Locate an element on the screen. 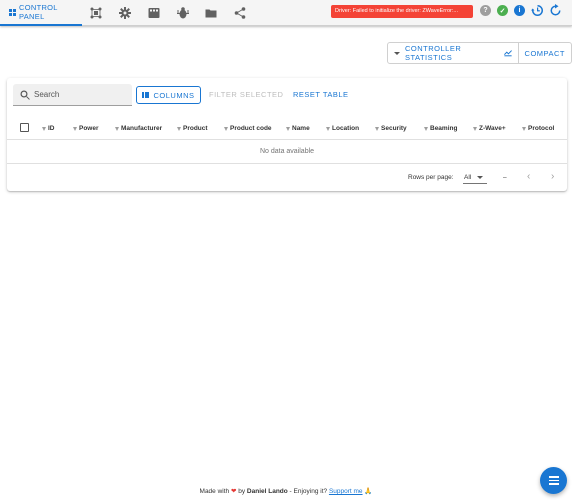  rows-per-page-label: Rows per page: is located at coordinates (431, 177).